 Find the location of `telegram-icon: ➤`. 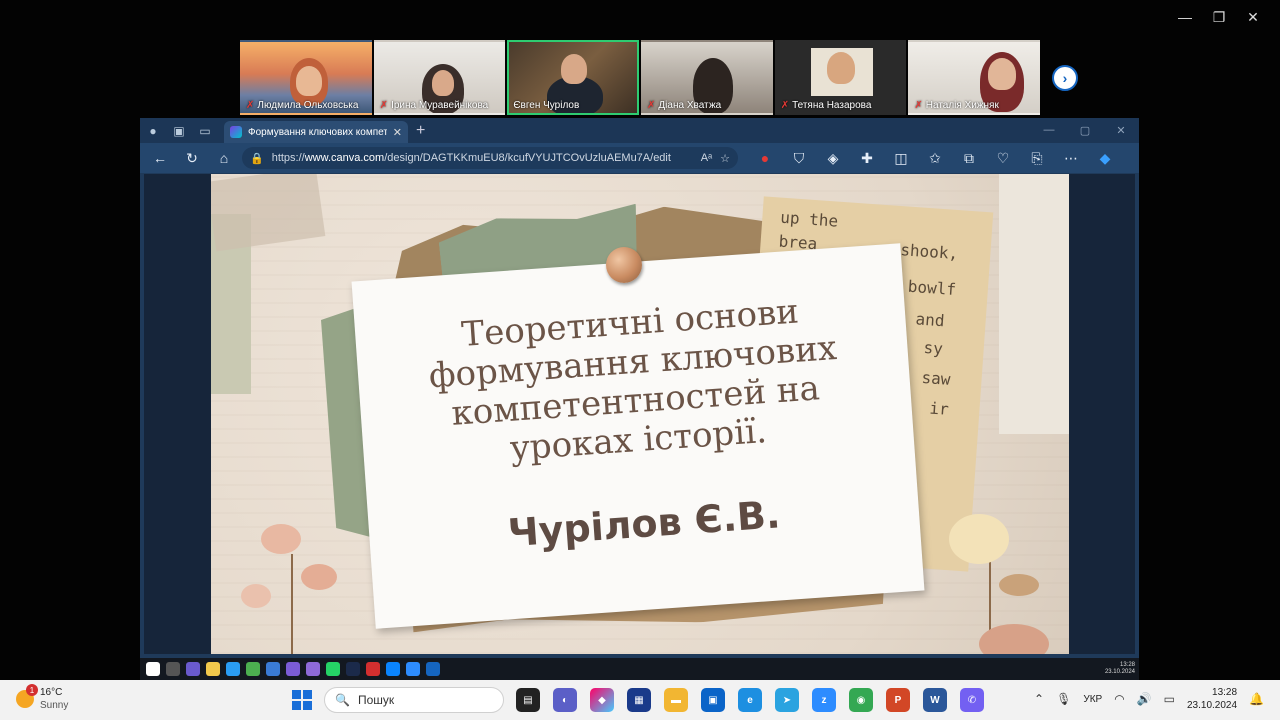

telegram-icon: ➤ is located at coordinates (787, 700).